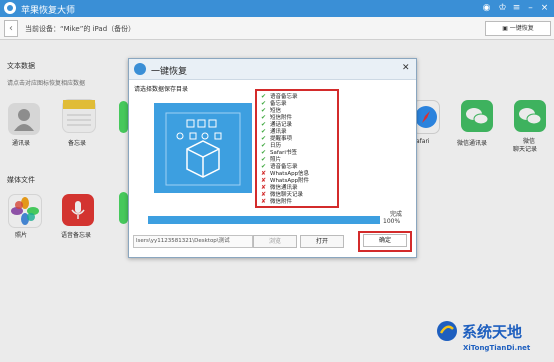  I want to click on dialog-close-icon: ✕, so click(406, 68).